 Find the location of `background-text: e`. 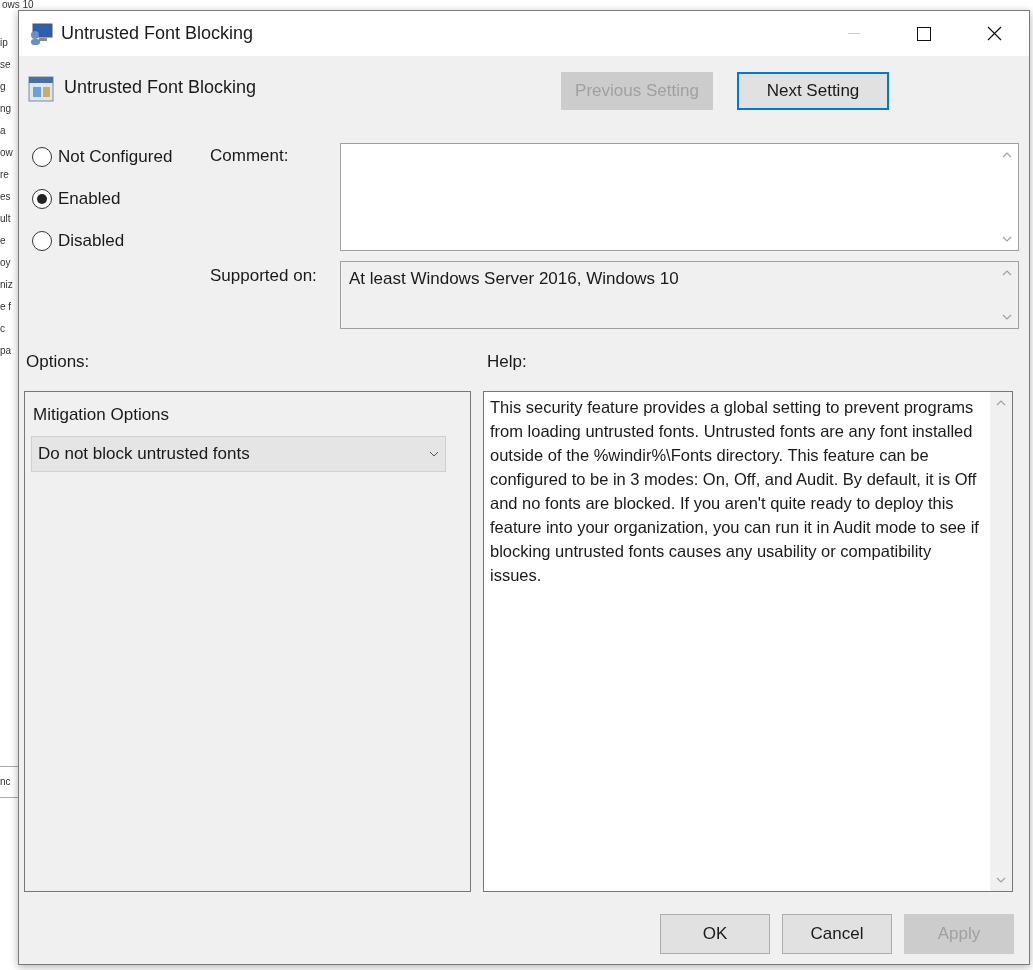

background-text: e is located at coordinates (3, 241).